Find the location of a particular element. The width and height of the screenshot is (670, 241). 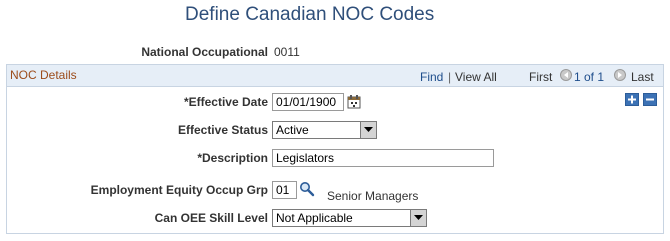

page-title: Define Canadian NOC Codes is located at coordinates (310, 14).